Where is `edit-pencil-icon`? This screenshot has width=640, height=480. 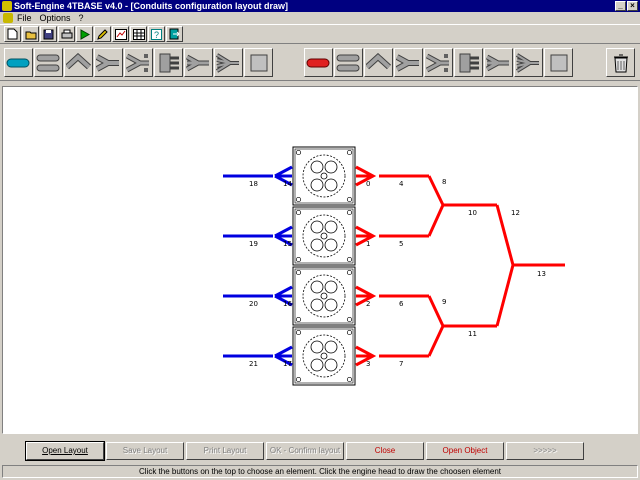
edit-pencil-icon is located at coordinates (102, 34).